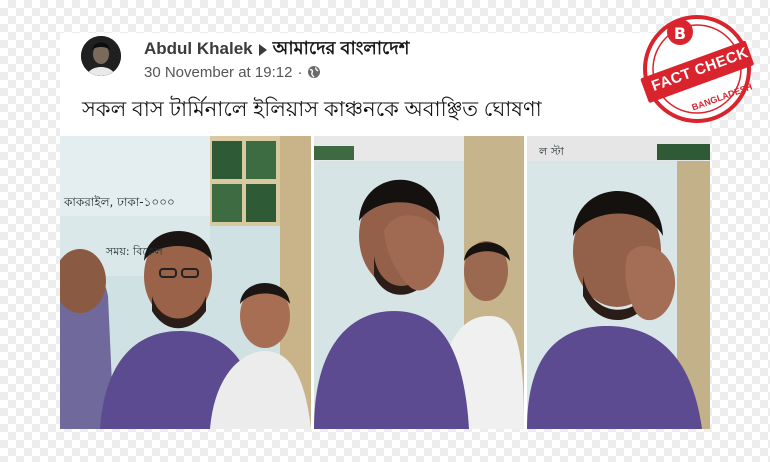  I want to click on avatar-photo, so click(101, 56).